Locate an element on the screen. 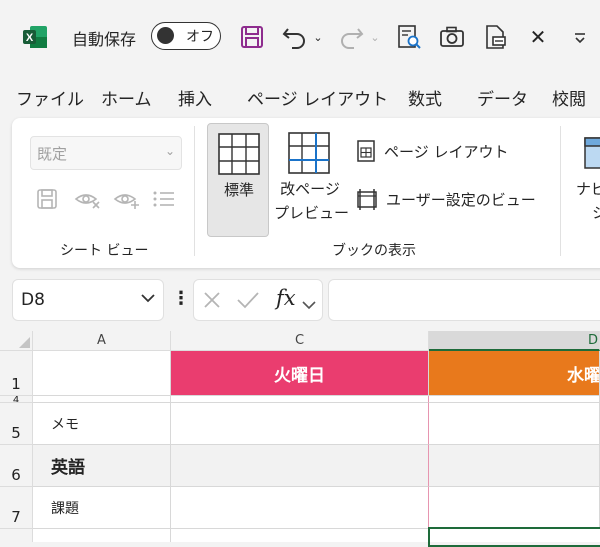 The height and width of the screenshot is (547, 600). page-layout-view-label: ページ レイアウト is located at coordinates (446, 151).